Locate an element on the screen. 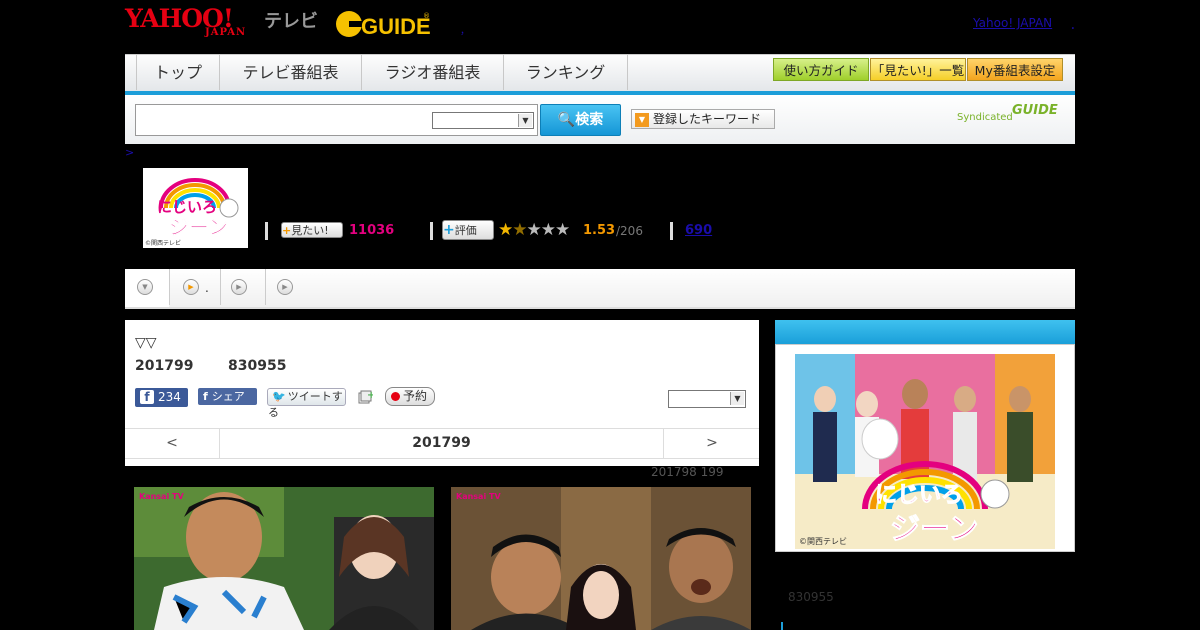  registered-keyword-button: ▼ 登録したキーワード is located at coordinates (703, 119).